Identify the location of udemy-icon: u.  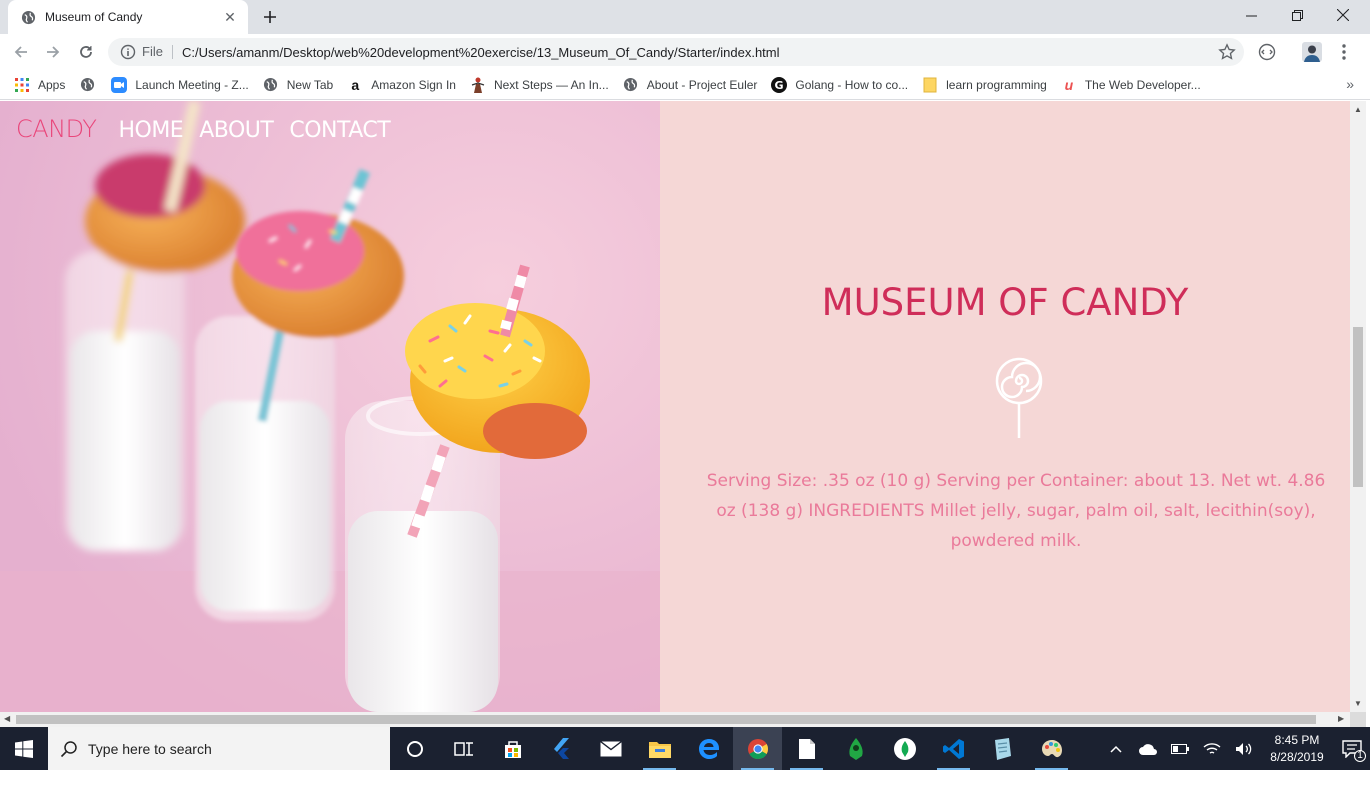
(1069, 84).